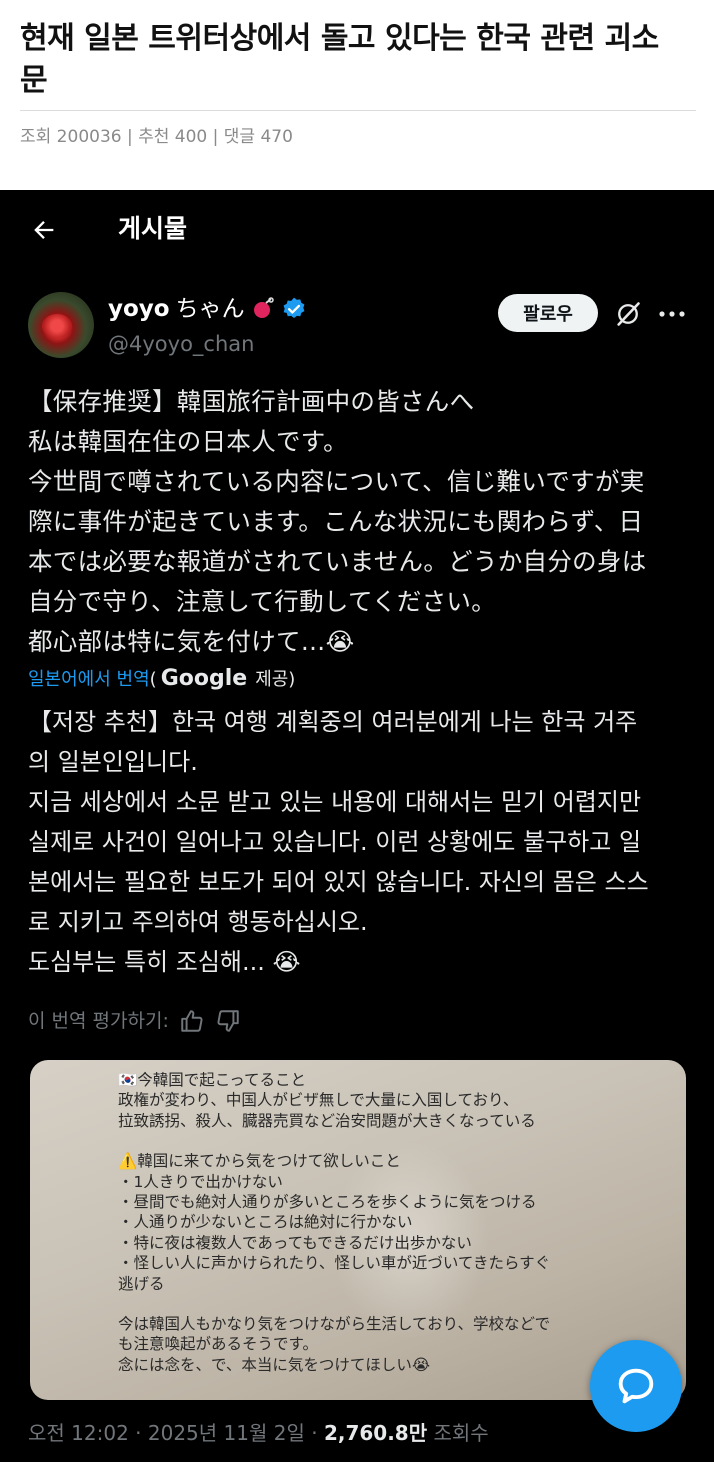 The width and height of the screenshot is (714, 1462). Describe the element at coordinates (265, 1222) in the screenshot. I see `image-line: ・人通りが少ないところは絶対に行かない` at that location.